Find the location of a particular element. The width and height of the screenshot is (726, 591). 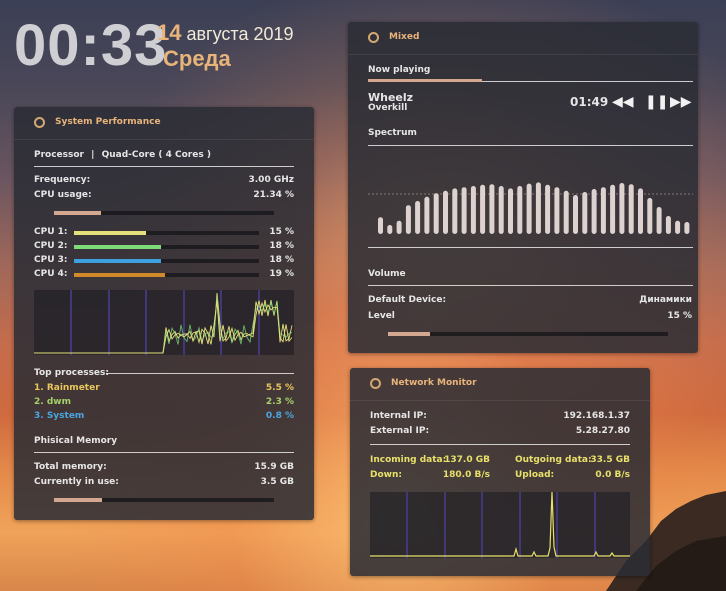

external-ip-label: External IP: is located at coordinates (400, 431).